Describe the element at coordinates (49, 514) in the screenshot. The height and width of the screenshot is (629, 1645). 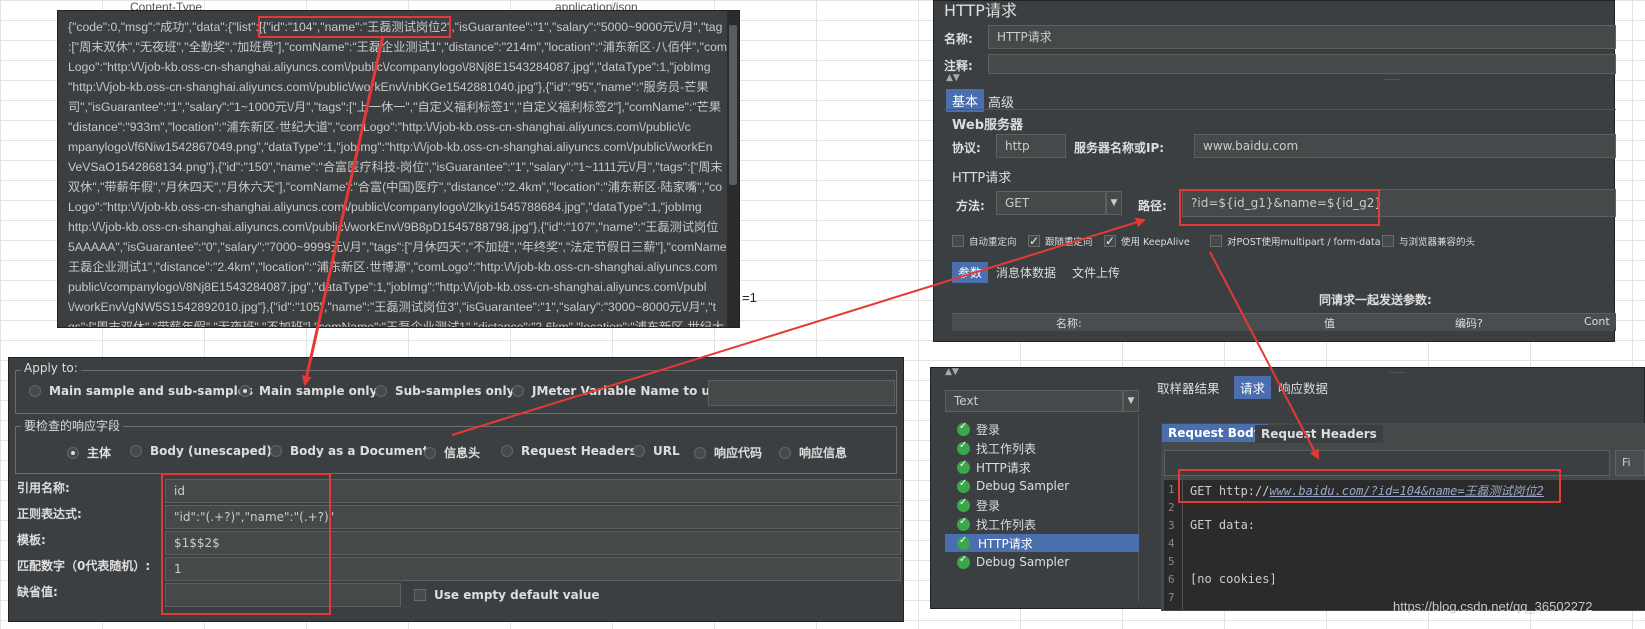
I see `regex-label: 正则表达式:` at that location.